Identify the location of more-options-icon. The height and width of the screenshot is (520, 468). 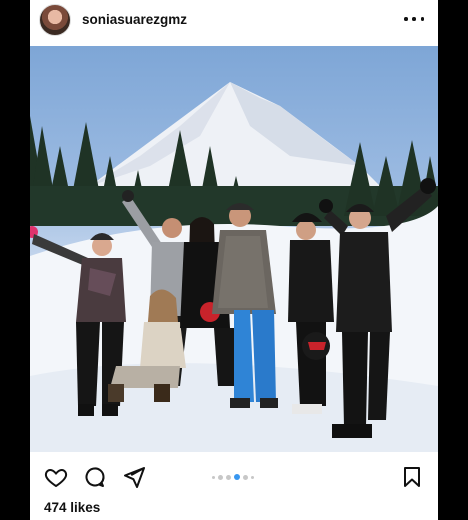
(414, 19).